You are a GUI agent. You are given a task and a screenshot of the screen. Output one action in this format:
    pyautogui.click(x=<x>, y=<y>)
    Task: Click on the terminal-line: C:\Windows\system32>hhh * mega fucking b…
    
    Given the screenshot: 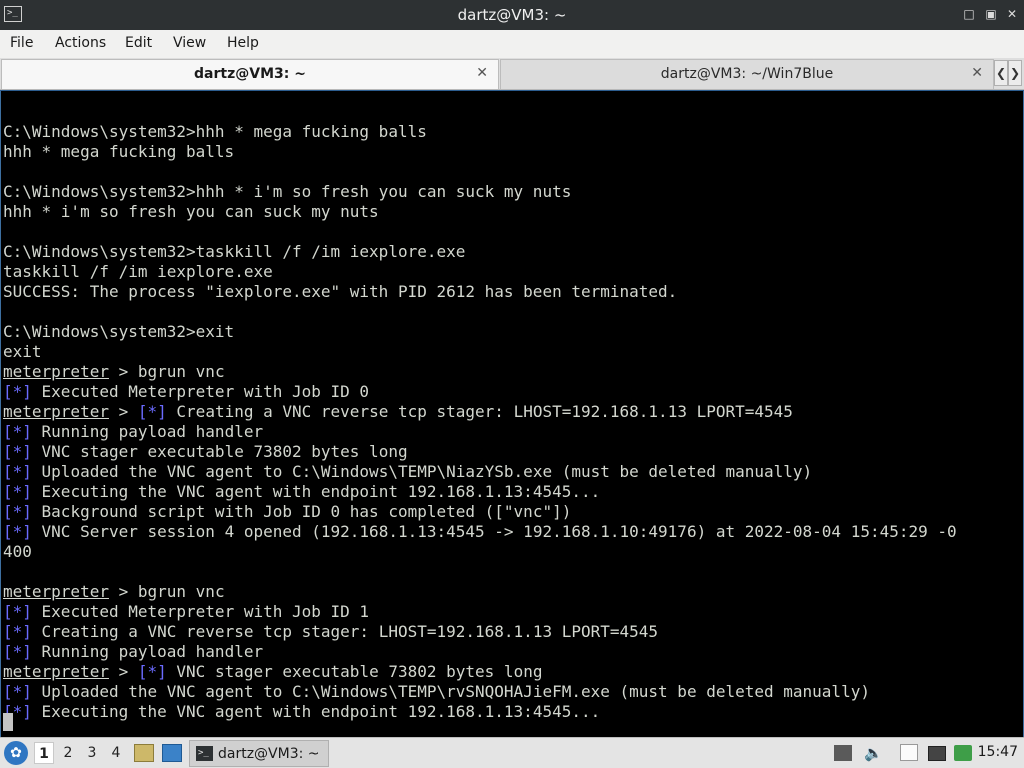 What is the action you would take?
    pyautogui.click(x=215, y=132)
    